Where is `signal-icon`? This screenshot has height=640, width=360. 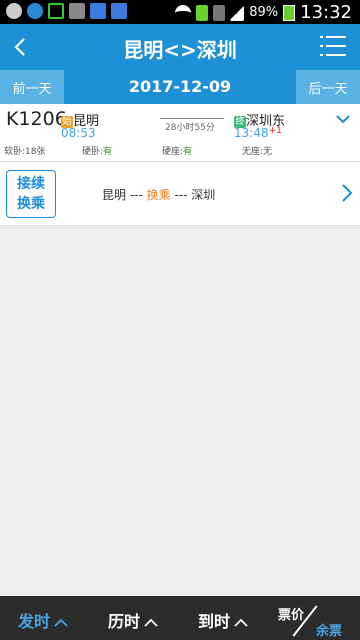 signal-icon is located at coordinates (237, 12).